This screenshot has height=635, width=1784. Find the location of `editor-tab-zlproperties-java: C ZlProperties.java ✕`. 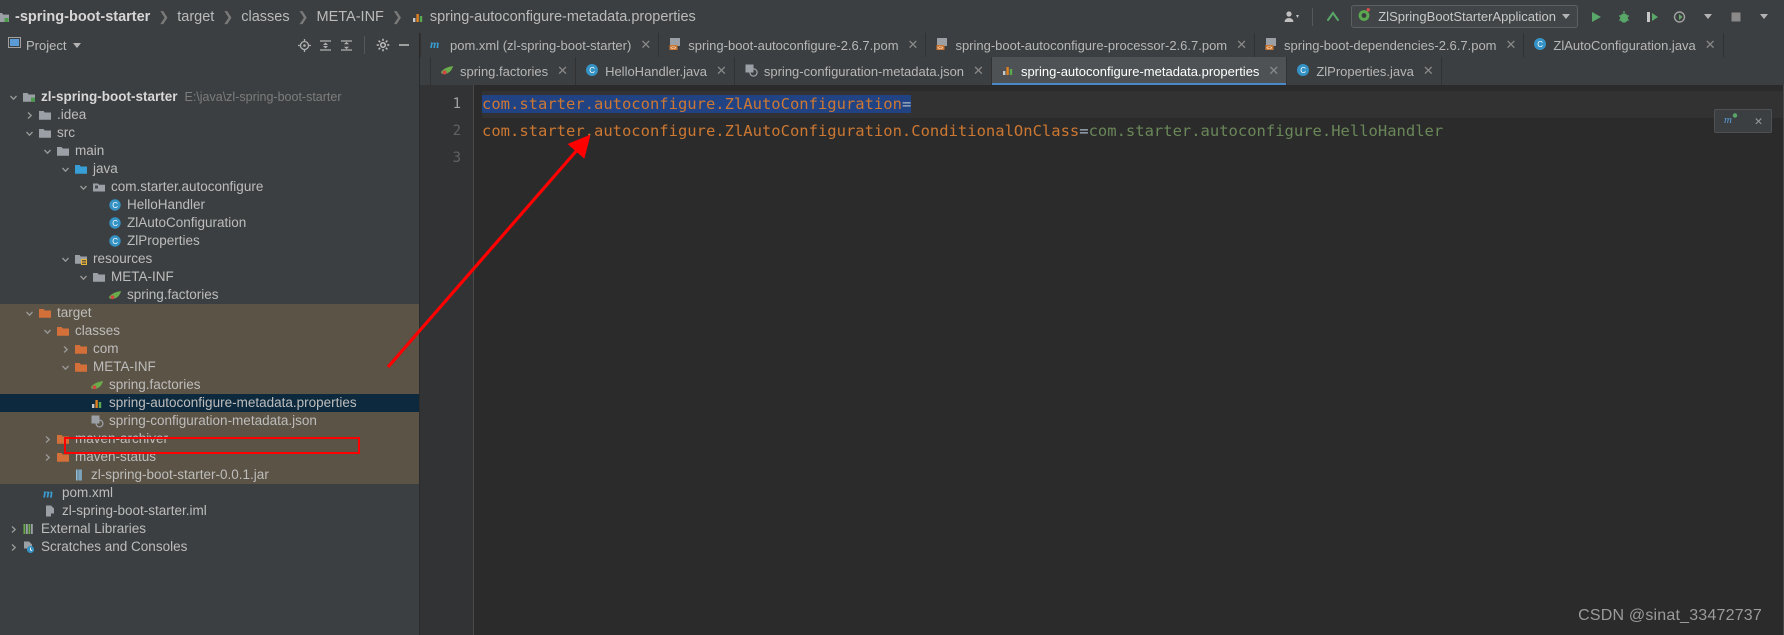

editor-tab-zlproperties-java: C ZlProperties.java ✕ is located at coordinates (1364, 71).